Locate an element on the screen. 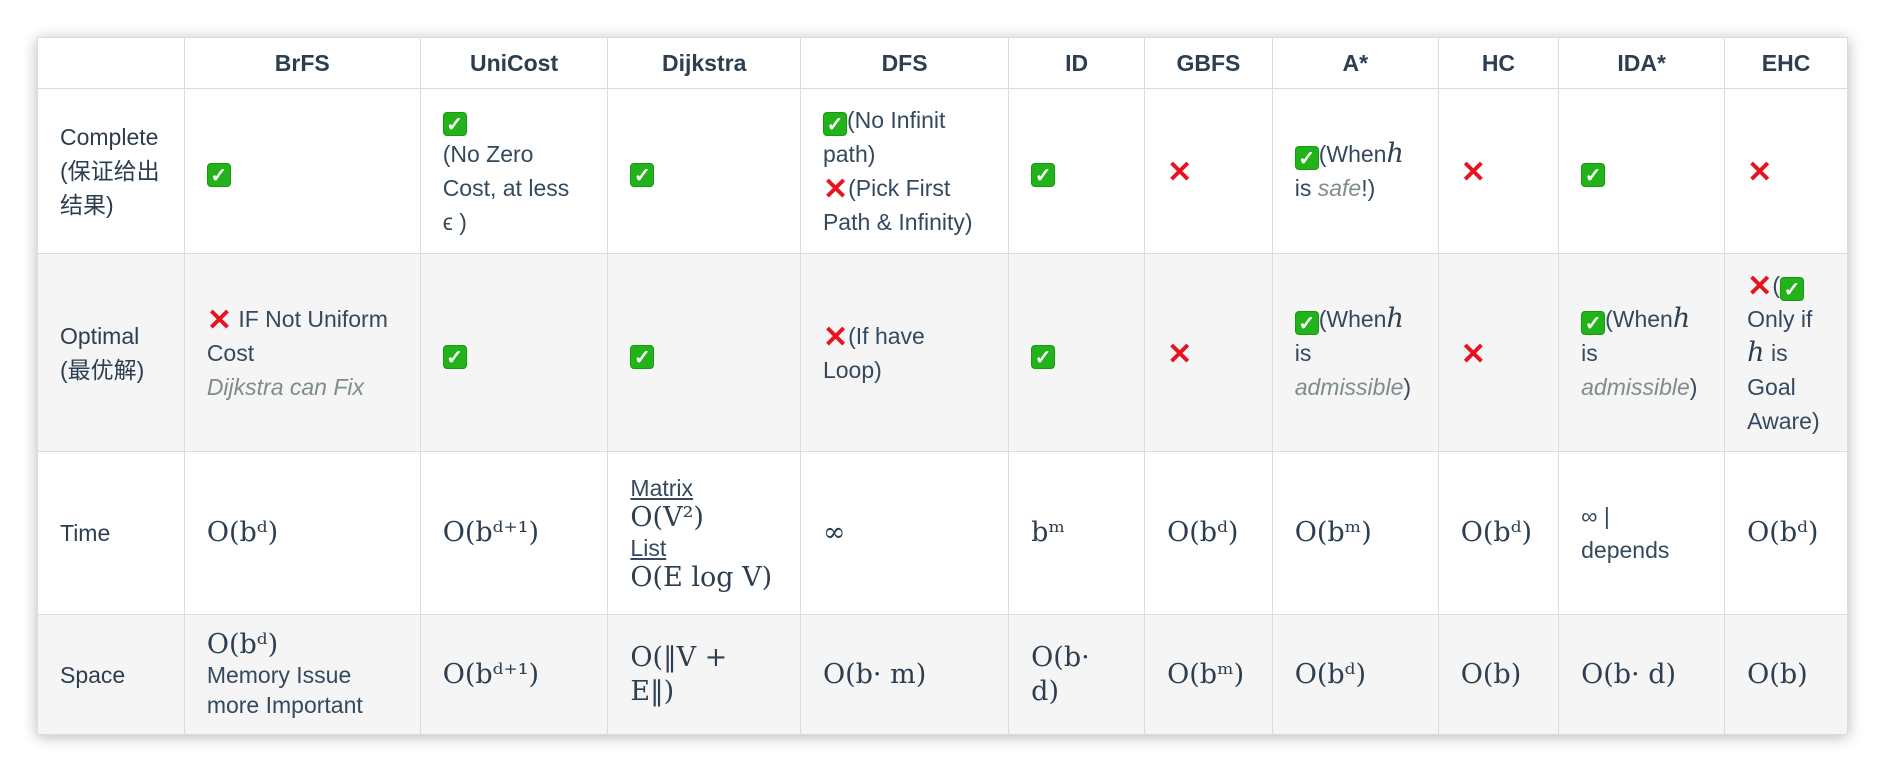 Image resolution: width=1886 pixels, height=774 pixels. row-label-optimal: Optimal (最优解) is located at coordinates (111, 352).